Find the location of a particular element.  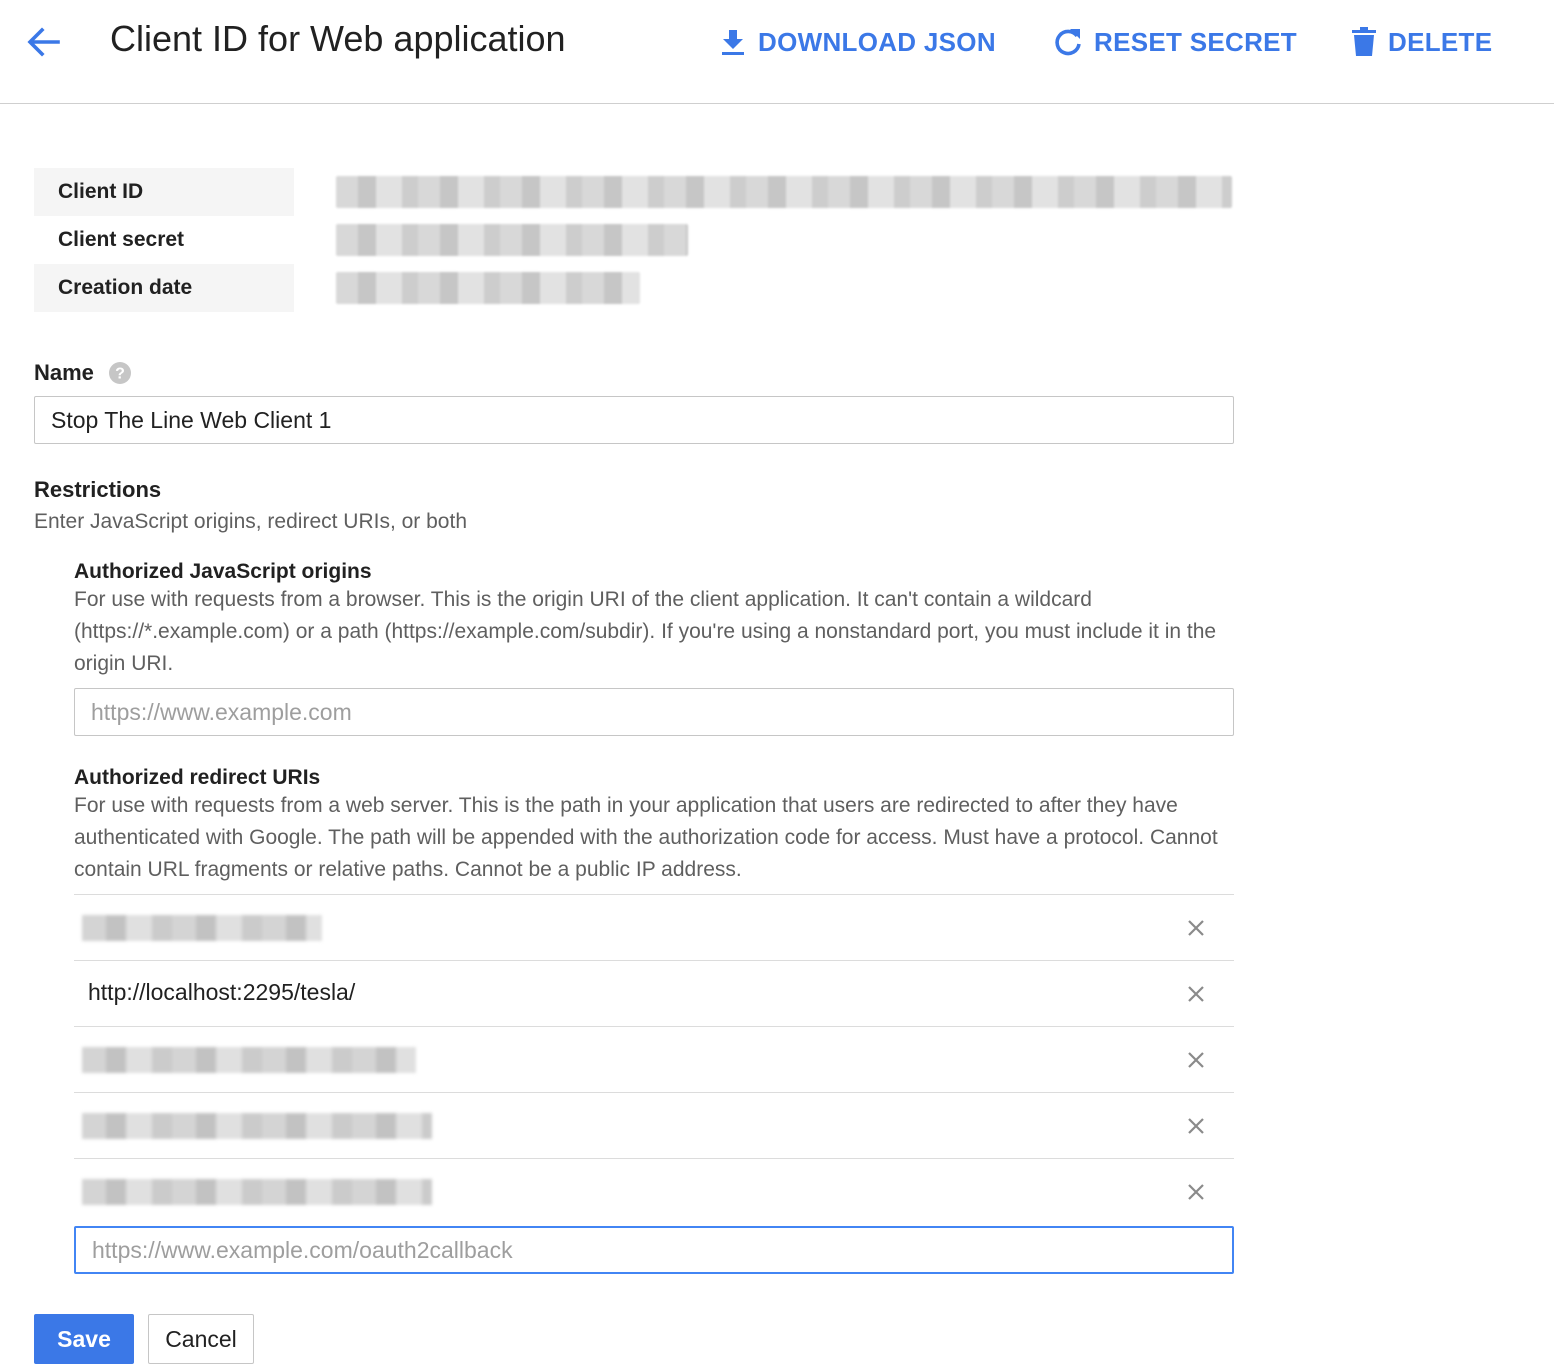

name-input is located at coordinates (634, 420).